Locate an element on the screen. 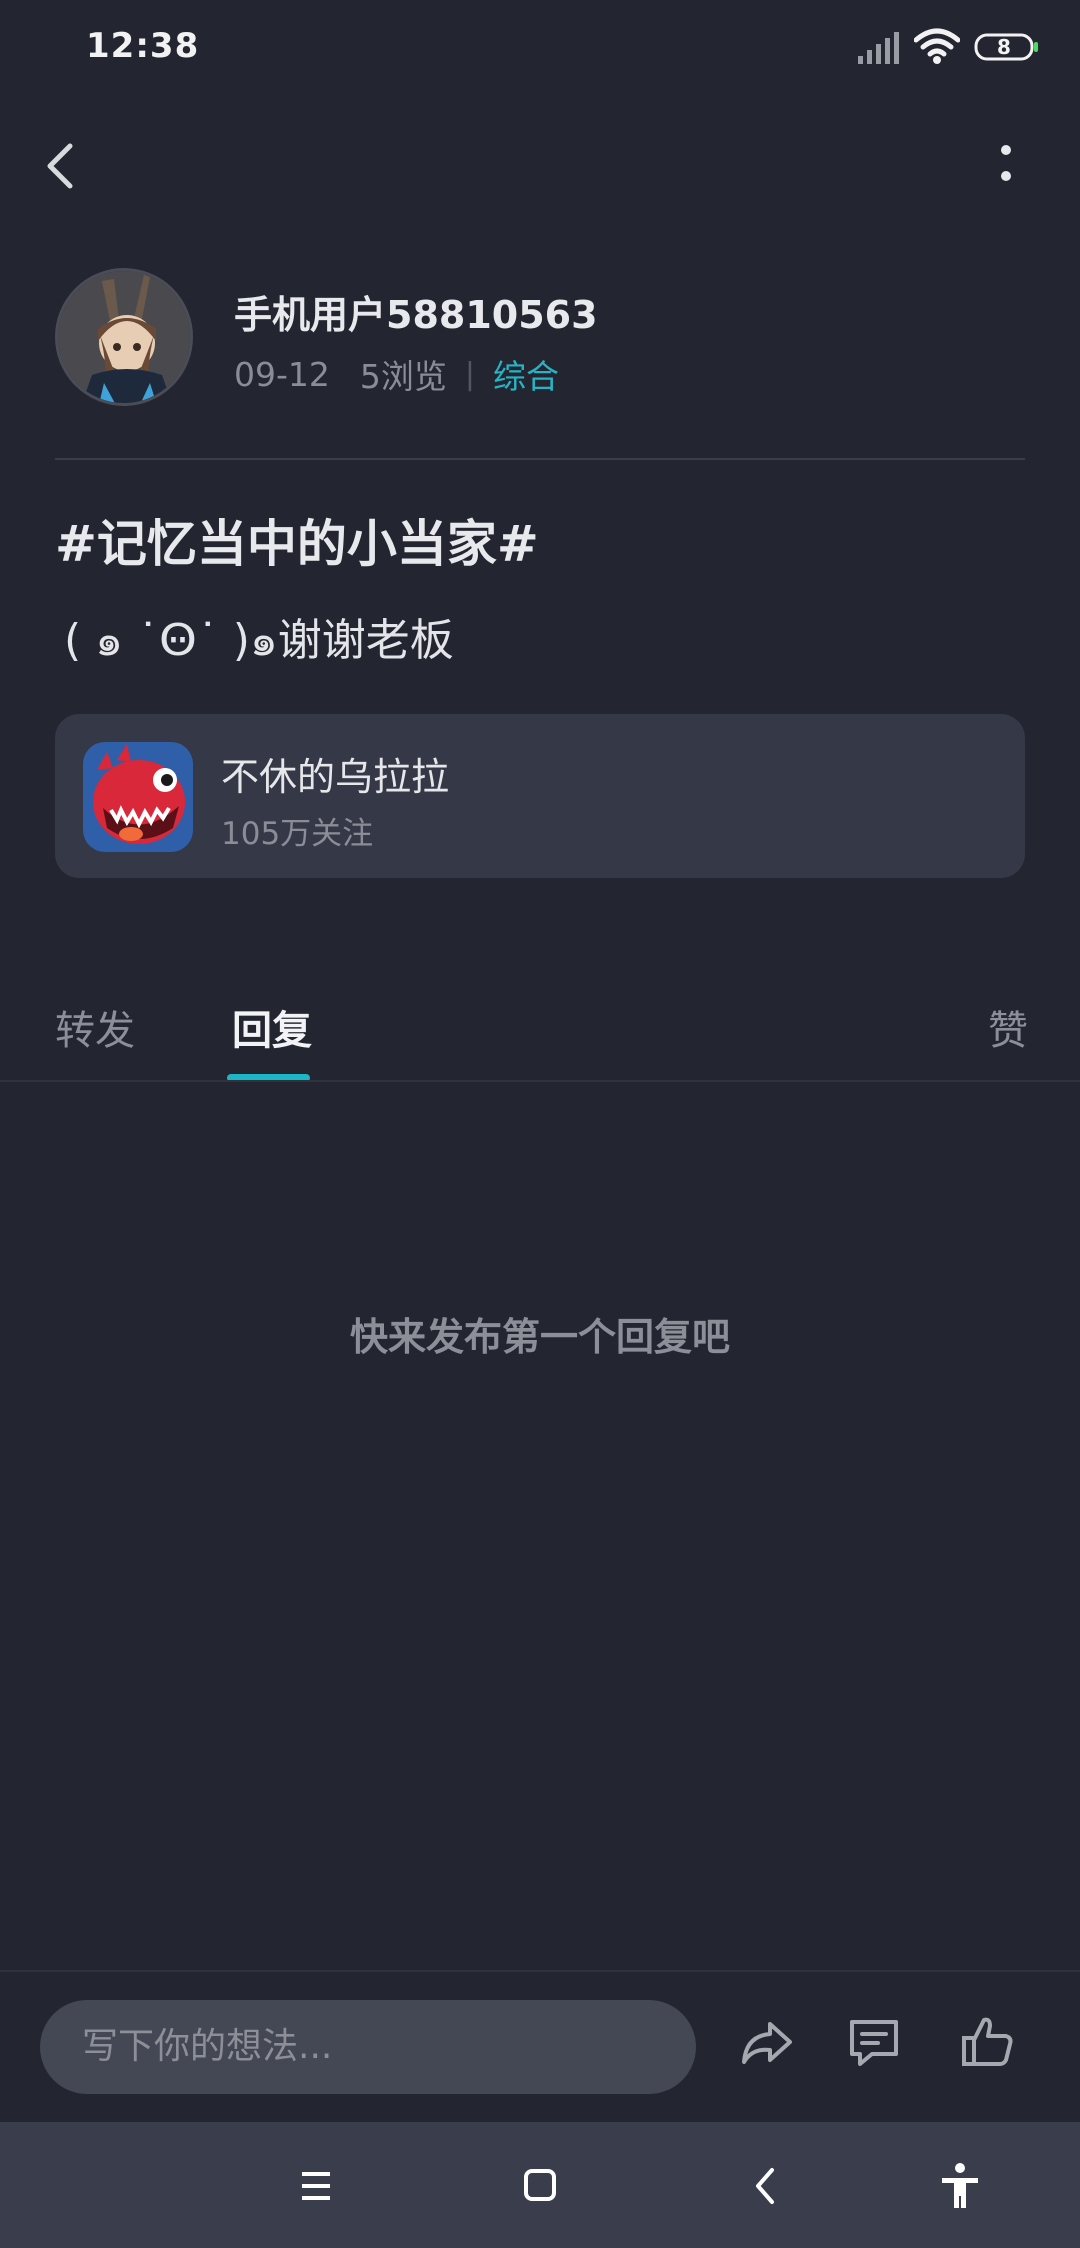 The image size is (1080, 2248). home-icon is located at coordinates (540, 2186).